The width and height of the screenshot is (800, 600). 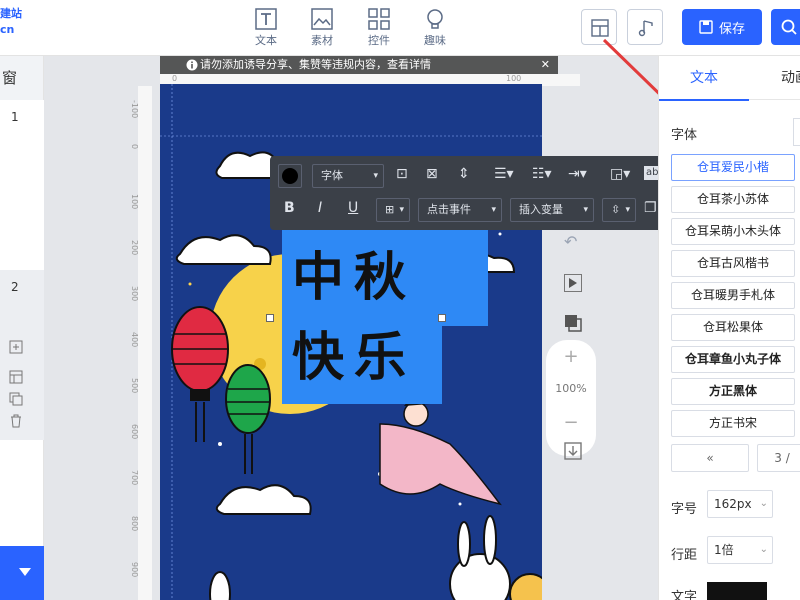 I want to click on bold-icon: B, so click(x=289, y=208).